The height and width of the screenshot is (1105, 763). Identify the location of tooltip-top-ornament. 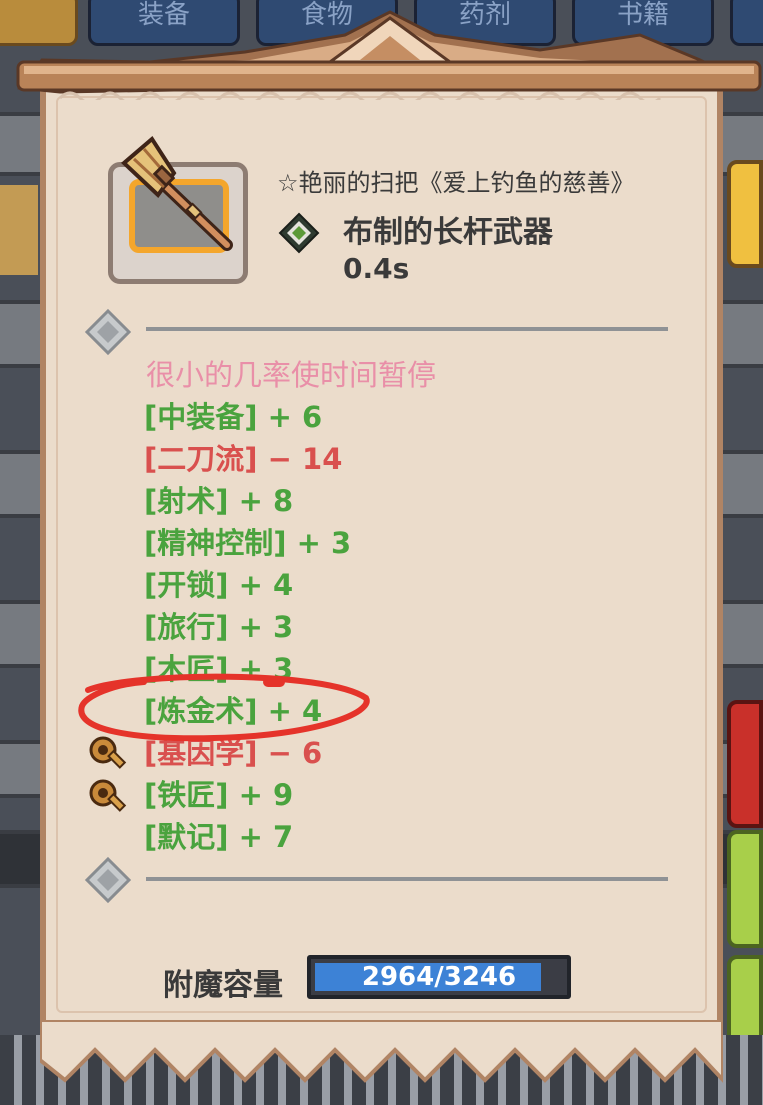
(389, 55).